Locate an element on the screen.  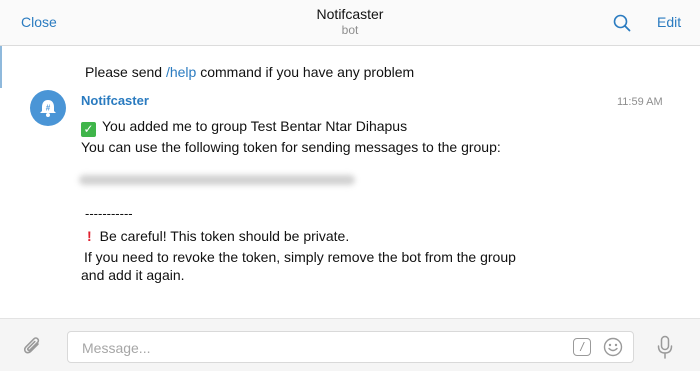
unread-accent-bar is located at coordinates (1, 67).